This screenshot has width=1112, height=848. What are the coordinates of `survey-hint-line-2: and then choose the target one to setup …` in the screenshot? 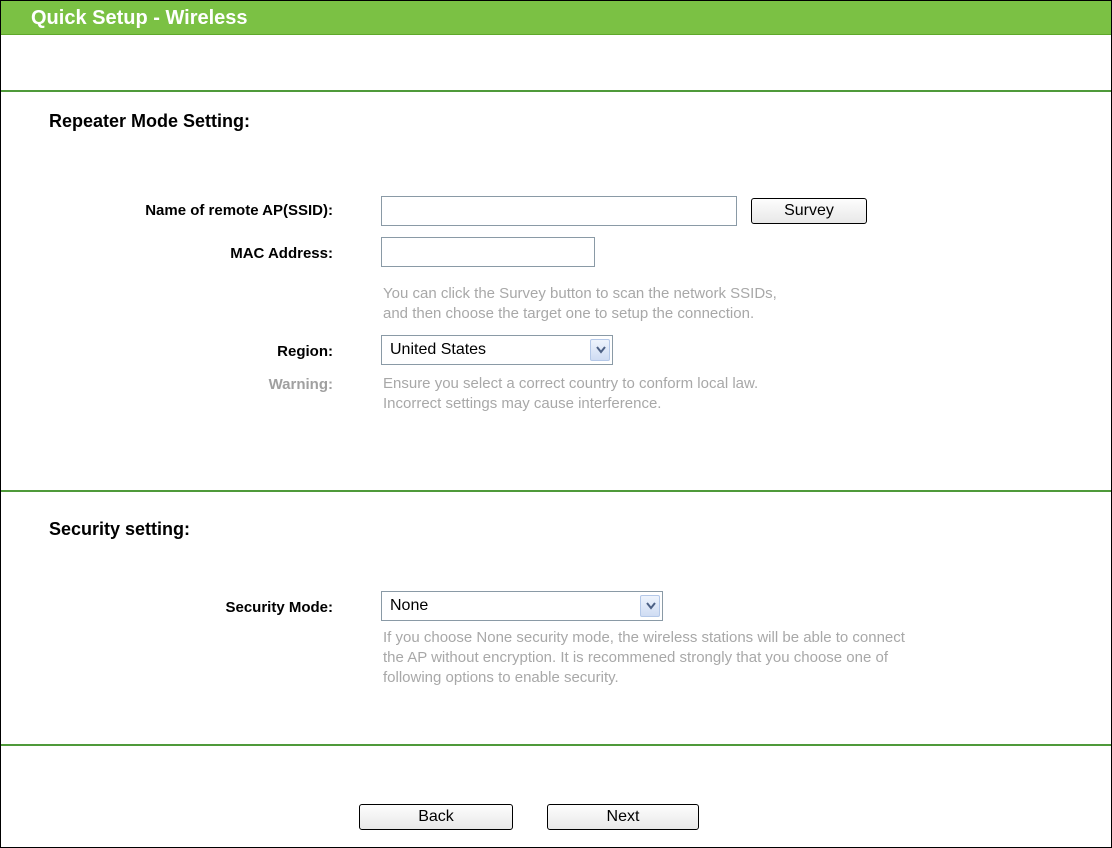 It's located at (569, 313).